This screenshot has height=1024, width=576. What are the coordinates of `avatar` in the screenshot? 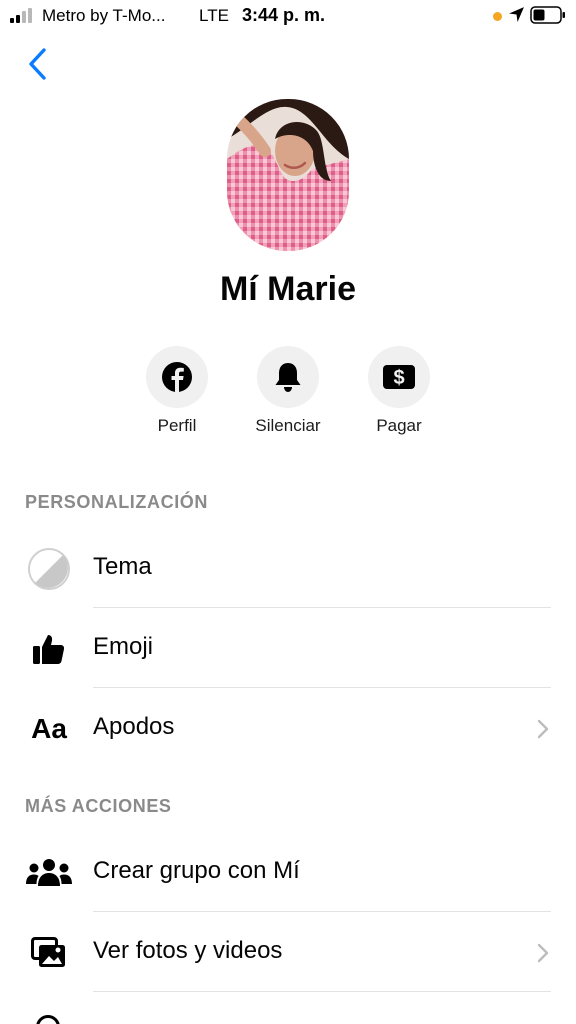 It's located at (288, 175).